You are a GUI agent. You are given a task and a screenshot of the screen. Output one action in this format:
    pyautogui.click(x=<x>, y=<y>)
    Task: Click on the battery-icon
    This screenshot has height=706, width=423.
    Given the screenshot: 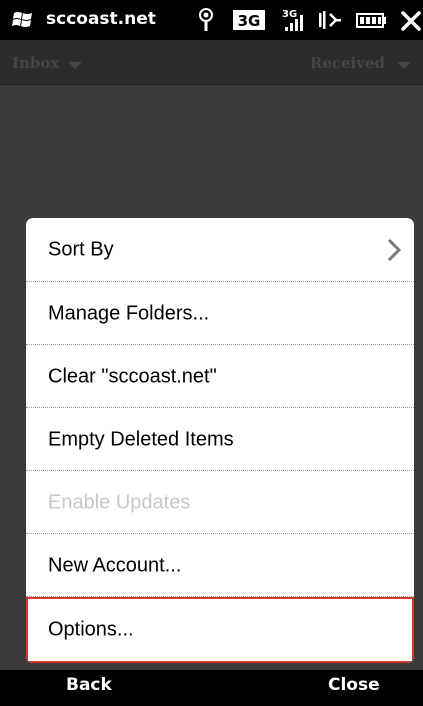 What is the action you would take?
    pyautogui.click(x=372, y=20)
    